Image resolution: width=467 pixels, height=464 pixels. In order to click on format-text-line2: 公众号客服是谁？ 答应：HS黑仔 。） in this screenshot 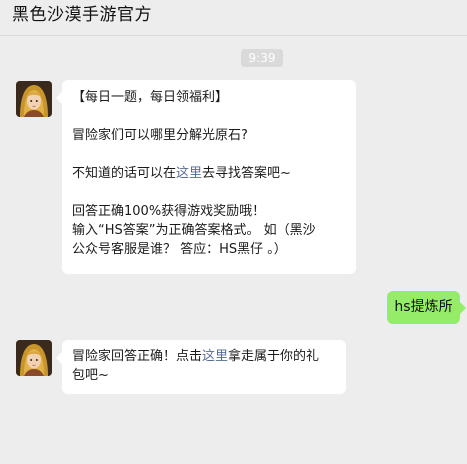, I will do `click(179, 249)`.